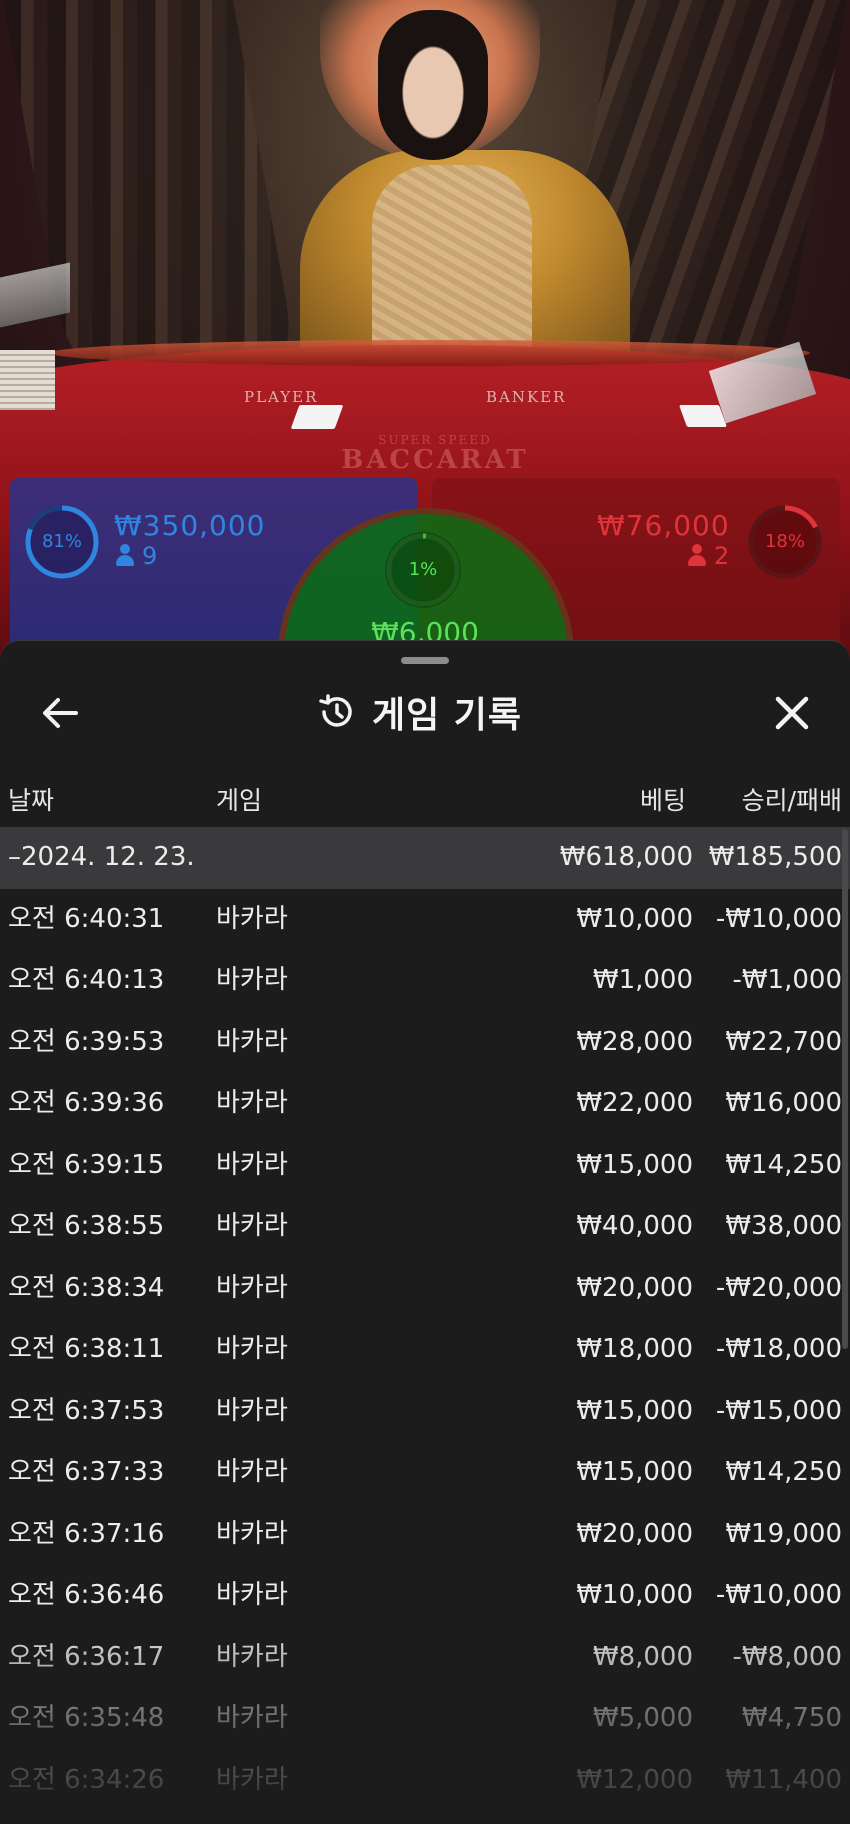 Image resolution: width=850 pixels, height=1824 pixels. I want to click on summary-date: –2024. 12. 23., so click(101, 857).